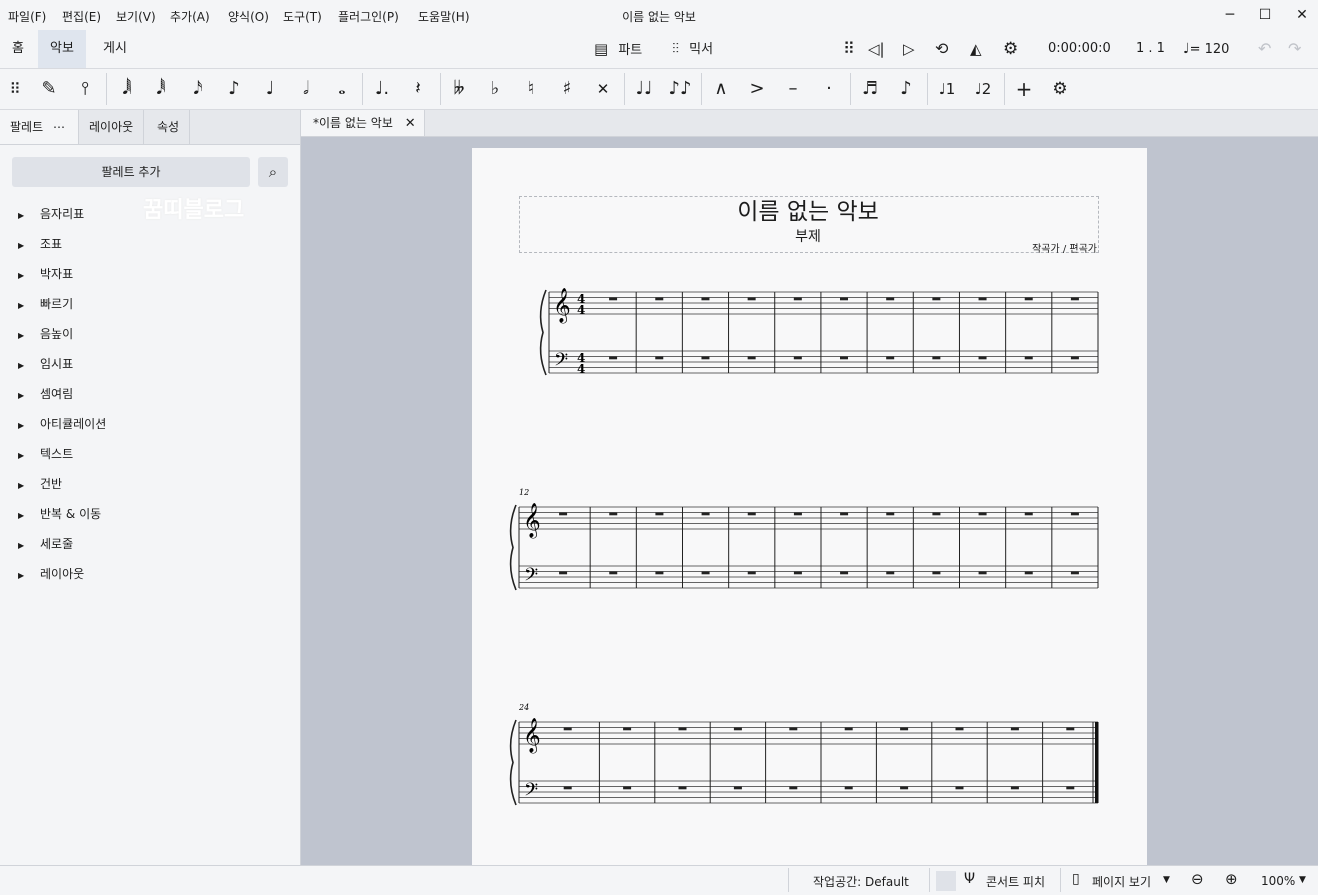 Image resolution: width=1318 pixels, height=895 pixels. What do you see at coordinates (618, 49) in the screenshot?
I see `parts-button: ▤ 파트` at bounding box center [618, 49].